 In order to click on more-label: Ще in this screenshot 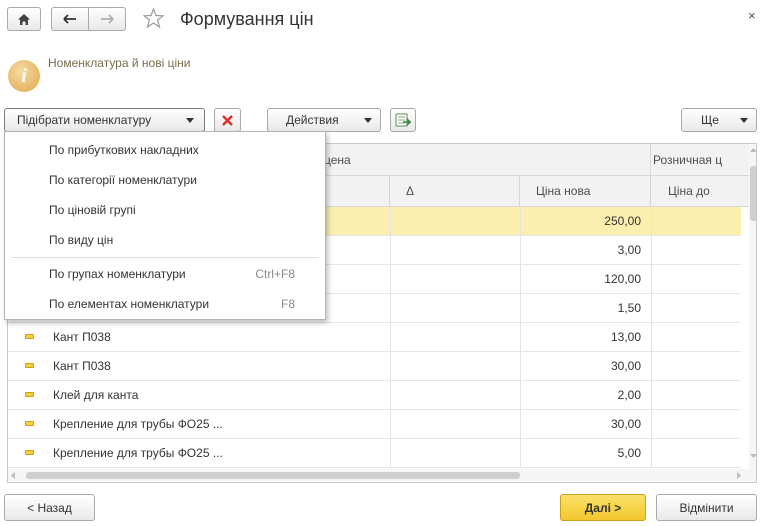, I will do `click(710, 120)`.